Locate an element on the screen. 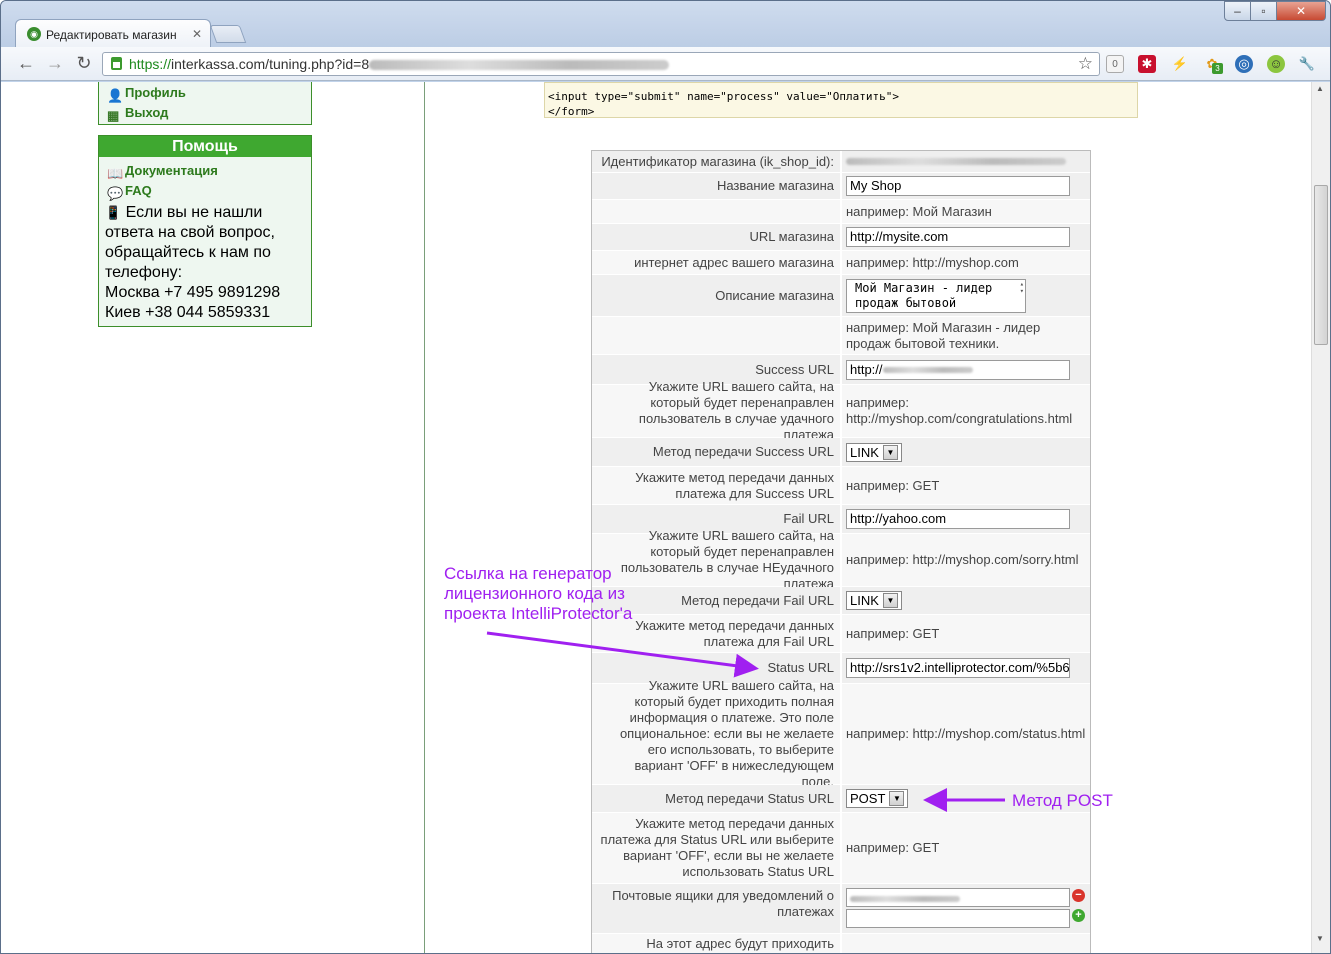 The width and height of the screenshot is (1331, 954). back-icon: ← is located at coordinates (26, 63).